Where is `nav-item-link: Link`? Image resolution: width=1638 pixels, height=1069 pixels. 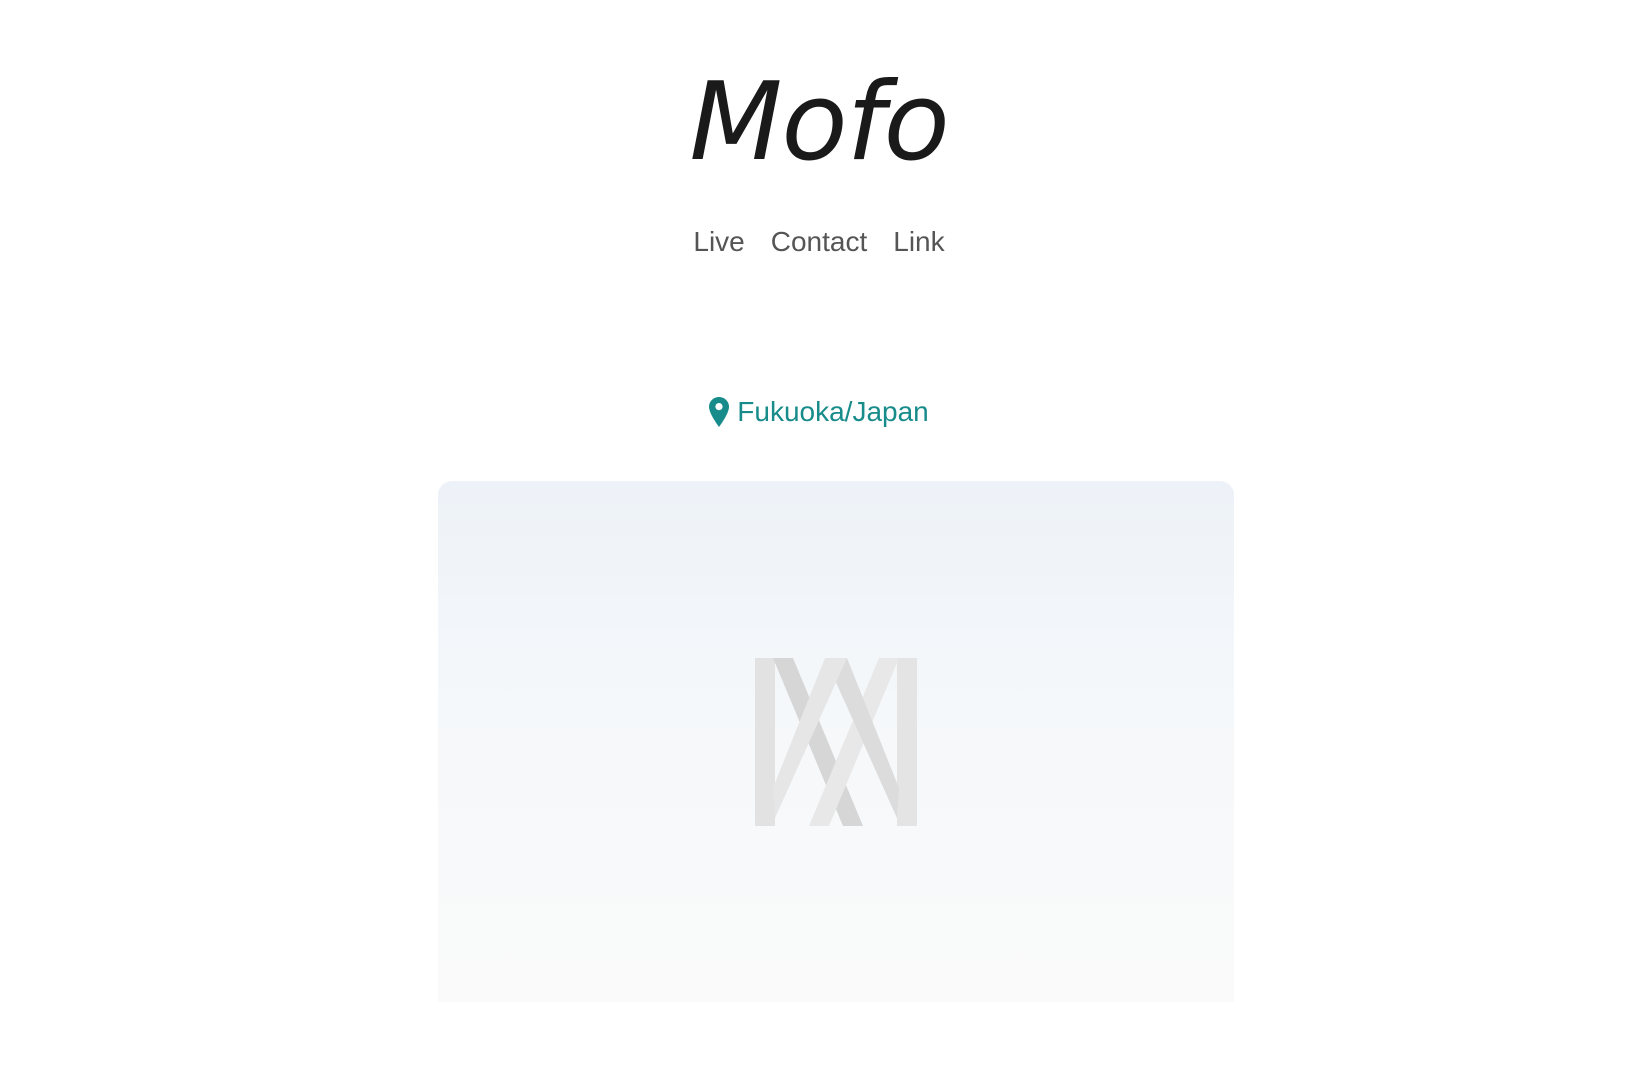
nav-item-link: Link is located at coordinates (918, 242).